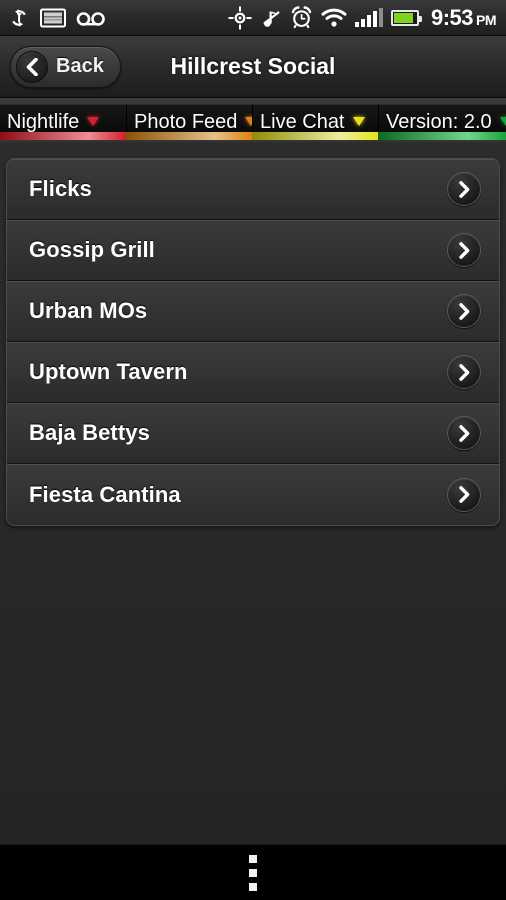 This screenshot has width=506, height=900. I want to click on alarm-clock-icon, so click(301, 17).